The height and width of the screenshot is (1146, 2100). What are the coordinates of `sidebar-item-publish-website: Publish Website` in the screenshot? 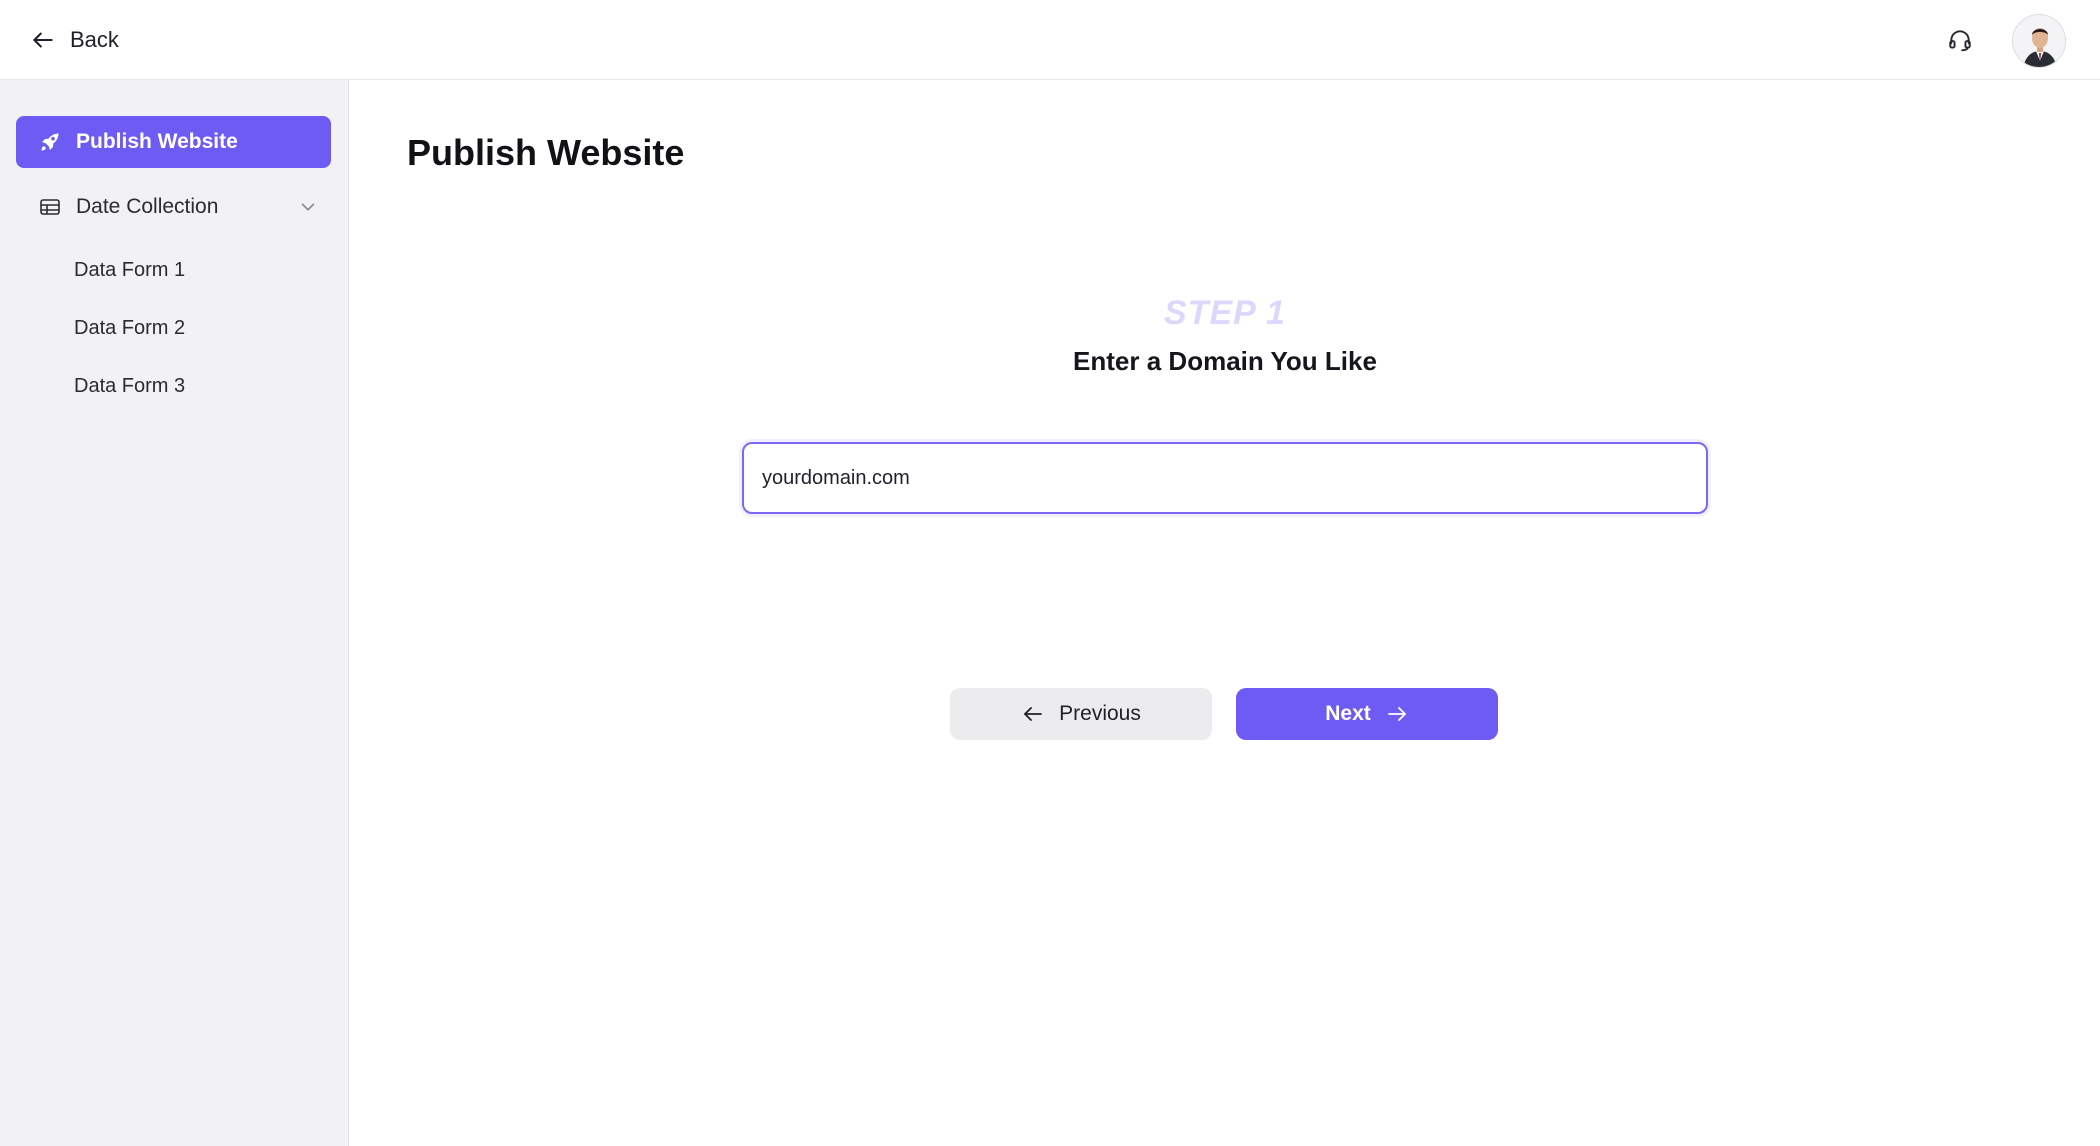 It's located at (173, 142).